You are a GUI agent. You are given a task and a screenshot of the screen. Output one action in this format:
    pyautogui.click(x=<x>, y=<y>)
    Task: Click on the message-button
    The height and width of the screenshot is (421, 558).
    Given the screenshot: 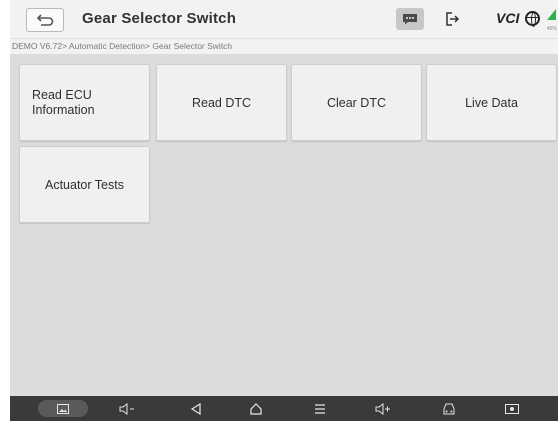 What is the action you would take?
    pyautogui.click(x=410, y=19)
    